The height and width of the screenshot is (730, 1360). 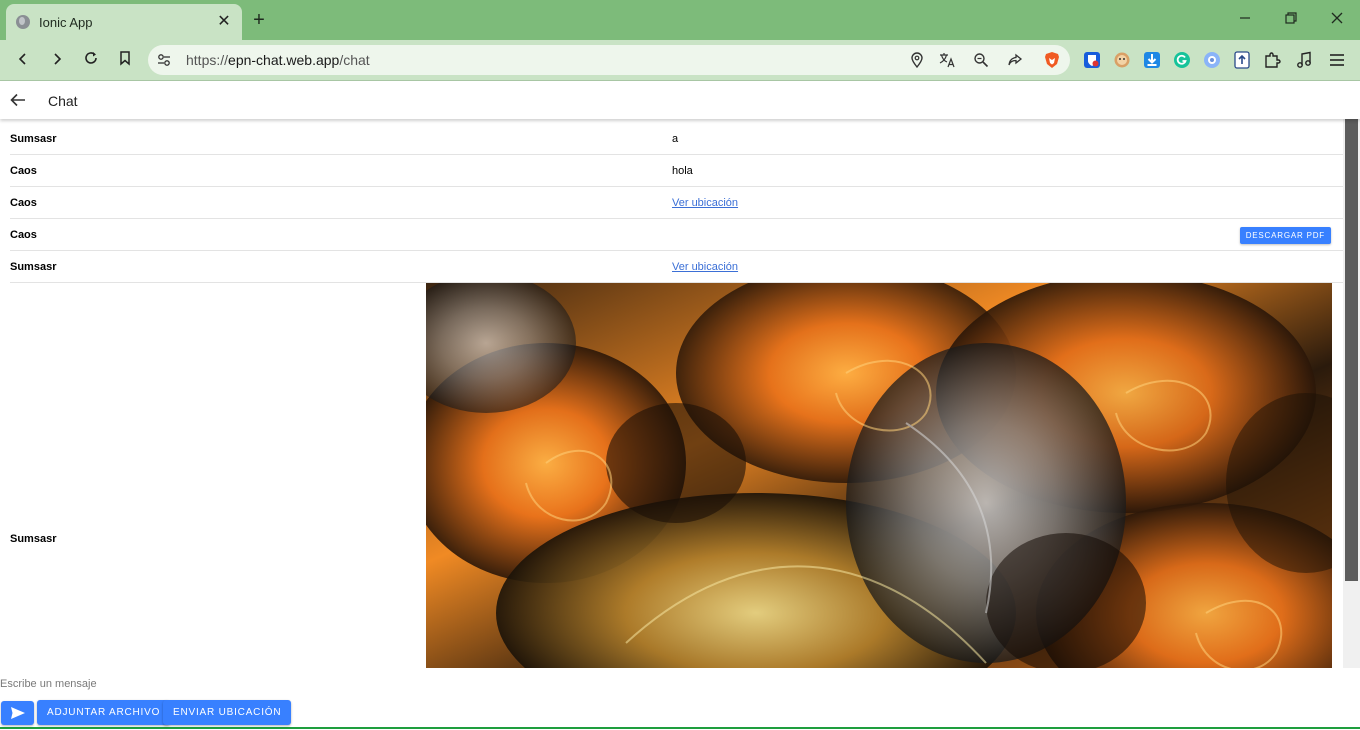 What do you see at coordinates (1242, 60) in the screenshot?
I see `upload-extension-icon` at bounding box center [1242, 60].